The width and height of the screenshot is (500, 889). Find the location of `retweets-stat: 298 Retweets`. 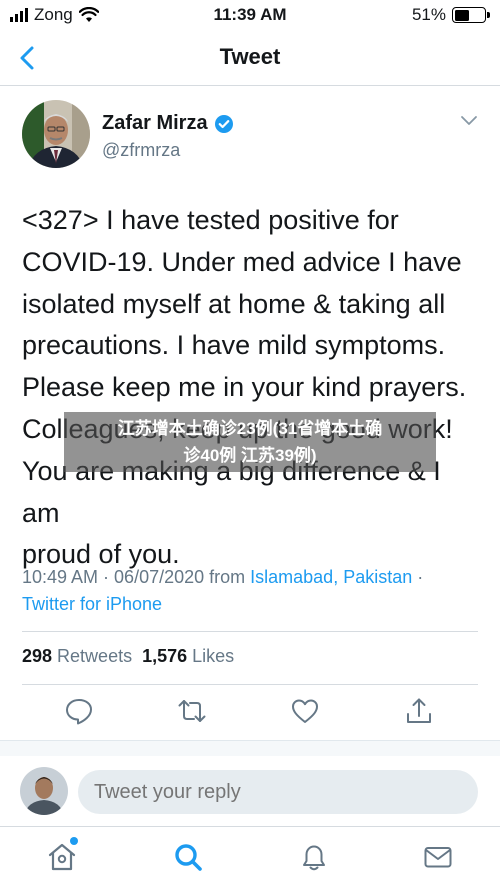

retweets-stat: 298 Retweets is located at coordinates (77, 656).